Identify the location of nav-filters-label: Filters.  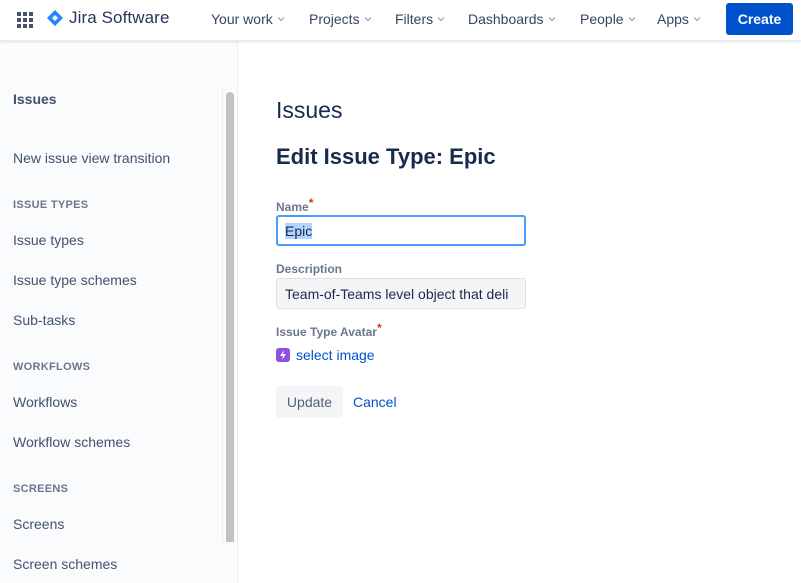
(414, 19).